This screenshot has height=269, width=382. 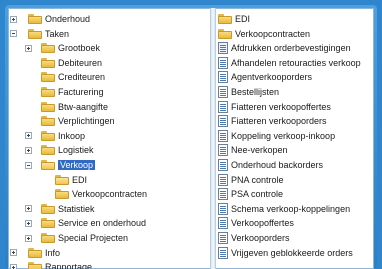 I want to click on tree-item-label: Onderhoud, so click(x=68, y=19).